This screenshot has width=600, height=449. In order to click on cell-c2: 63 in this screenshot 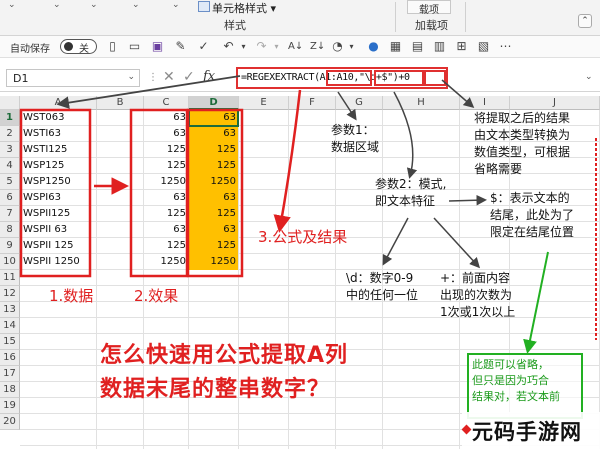, I will do `click(166, 134)`.